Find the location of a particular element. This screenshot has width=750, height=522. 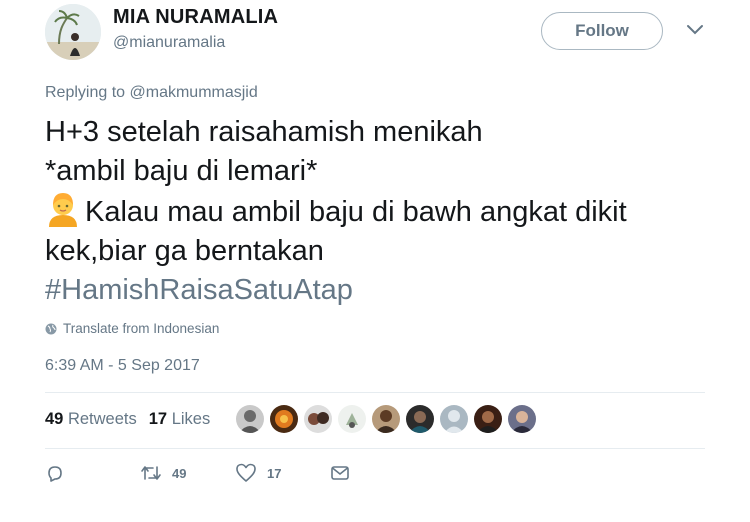

tweet-stats: 49 Retweets 17 Likes is located at coordinates (127, 419).